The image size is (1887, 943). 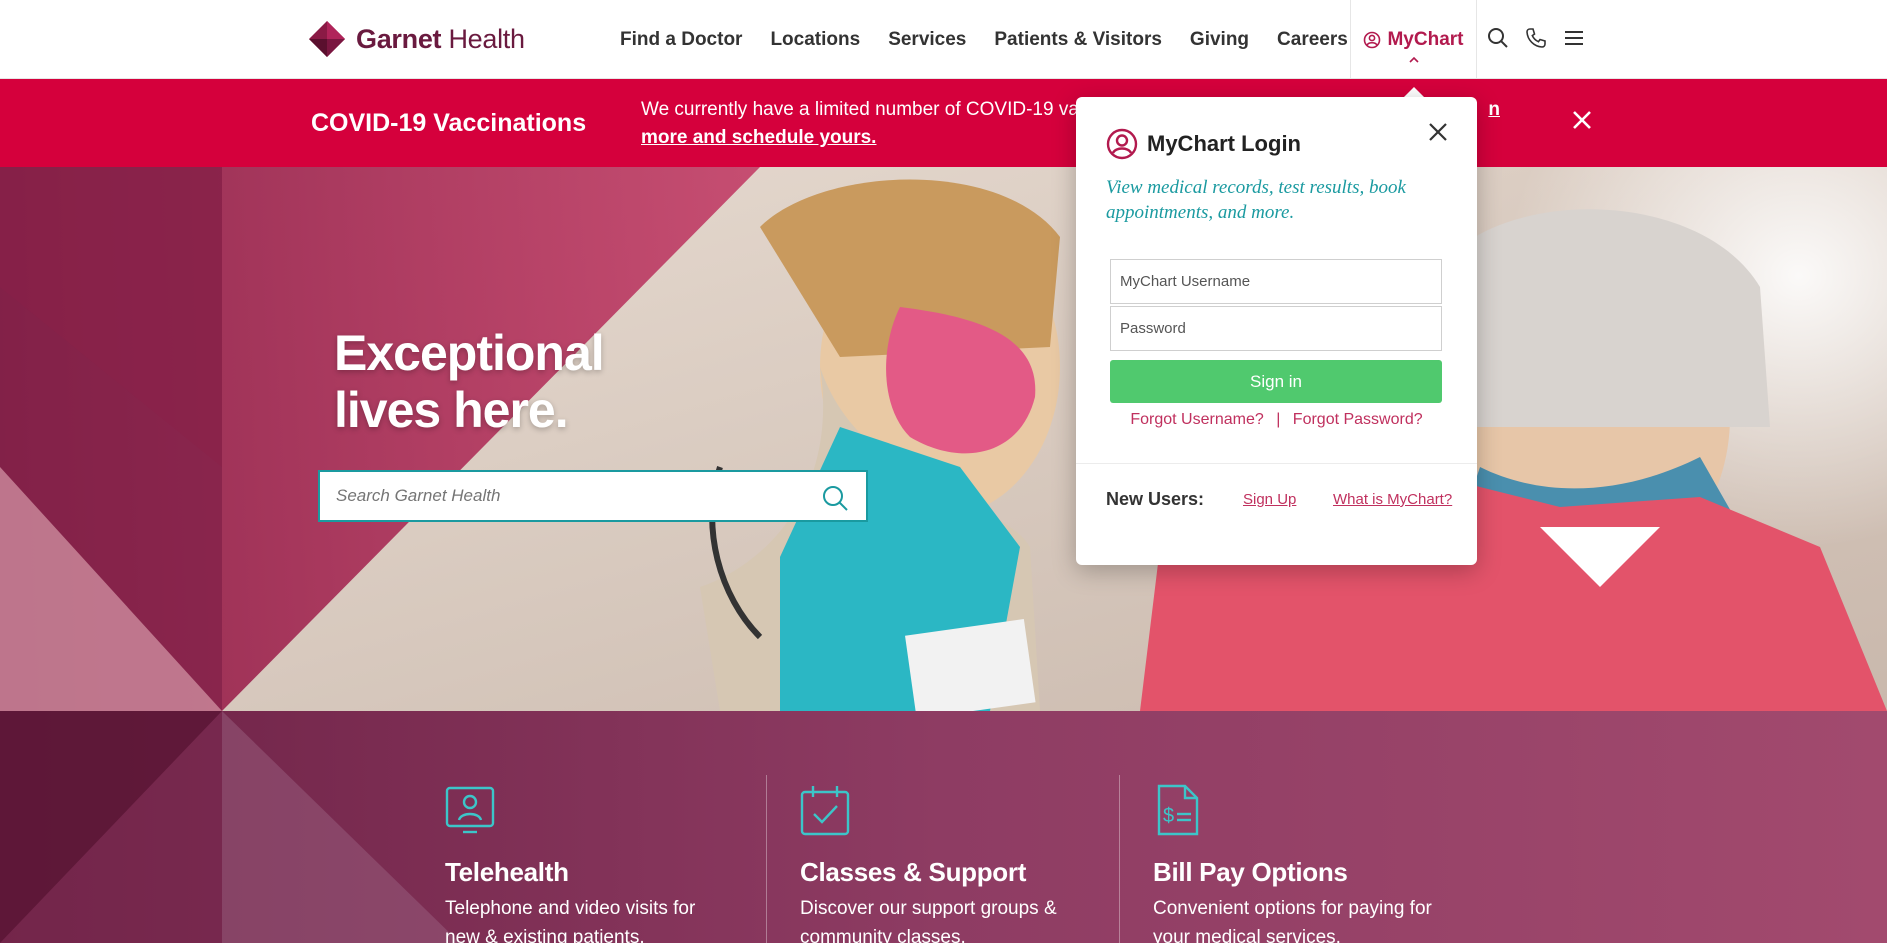 What do you see at coordinates (1155, 499) in the screenshot?
I see `new-users-label: New Users:` at bounding box center [1155, 499].